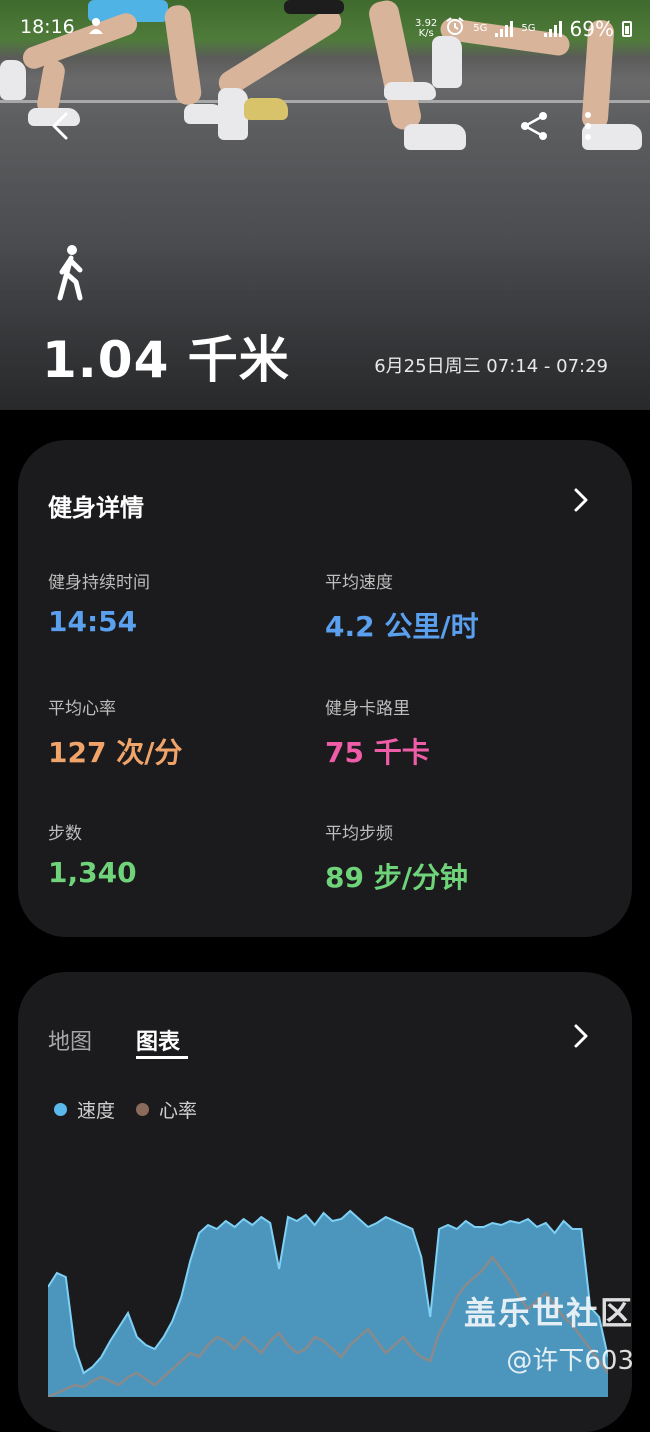  Describe the element at coordinates (426, 23) in the screenshot. I see `network-speed-value: 3.92` at that location.